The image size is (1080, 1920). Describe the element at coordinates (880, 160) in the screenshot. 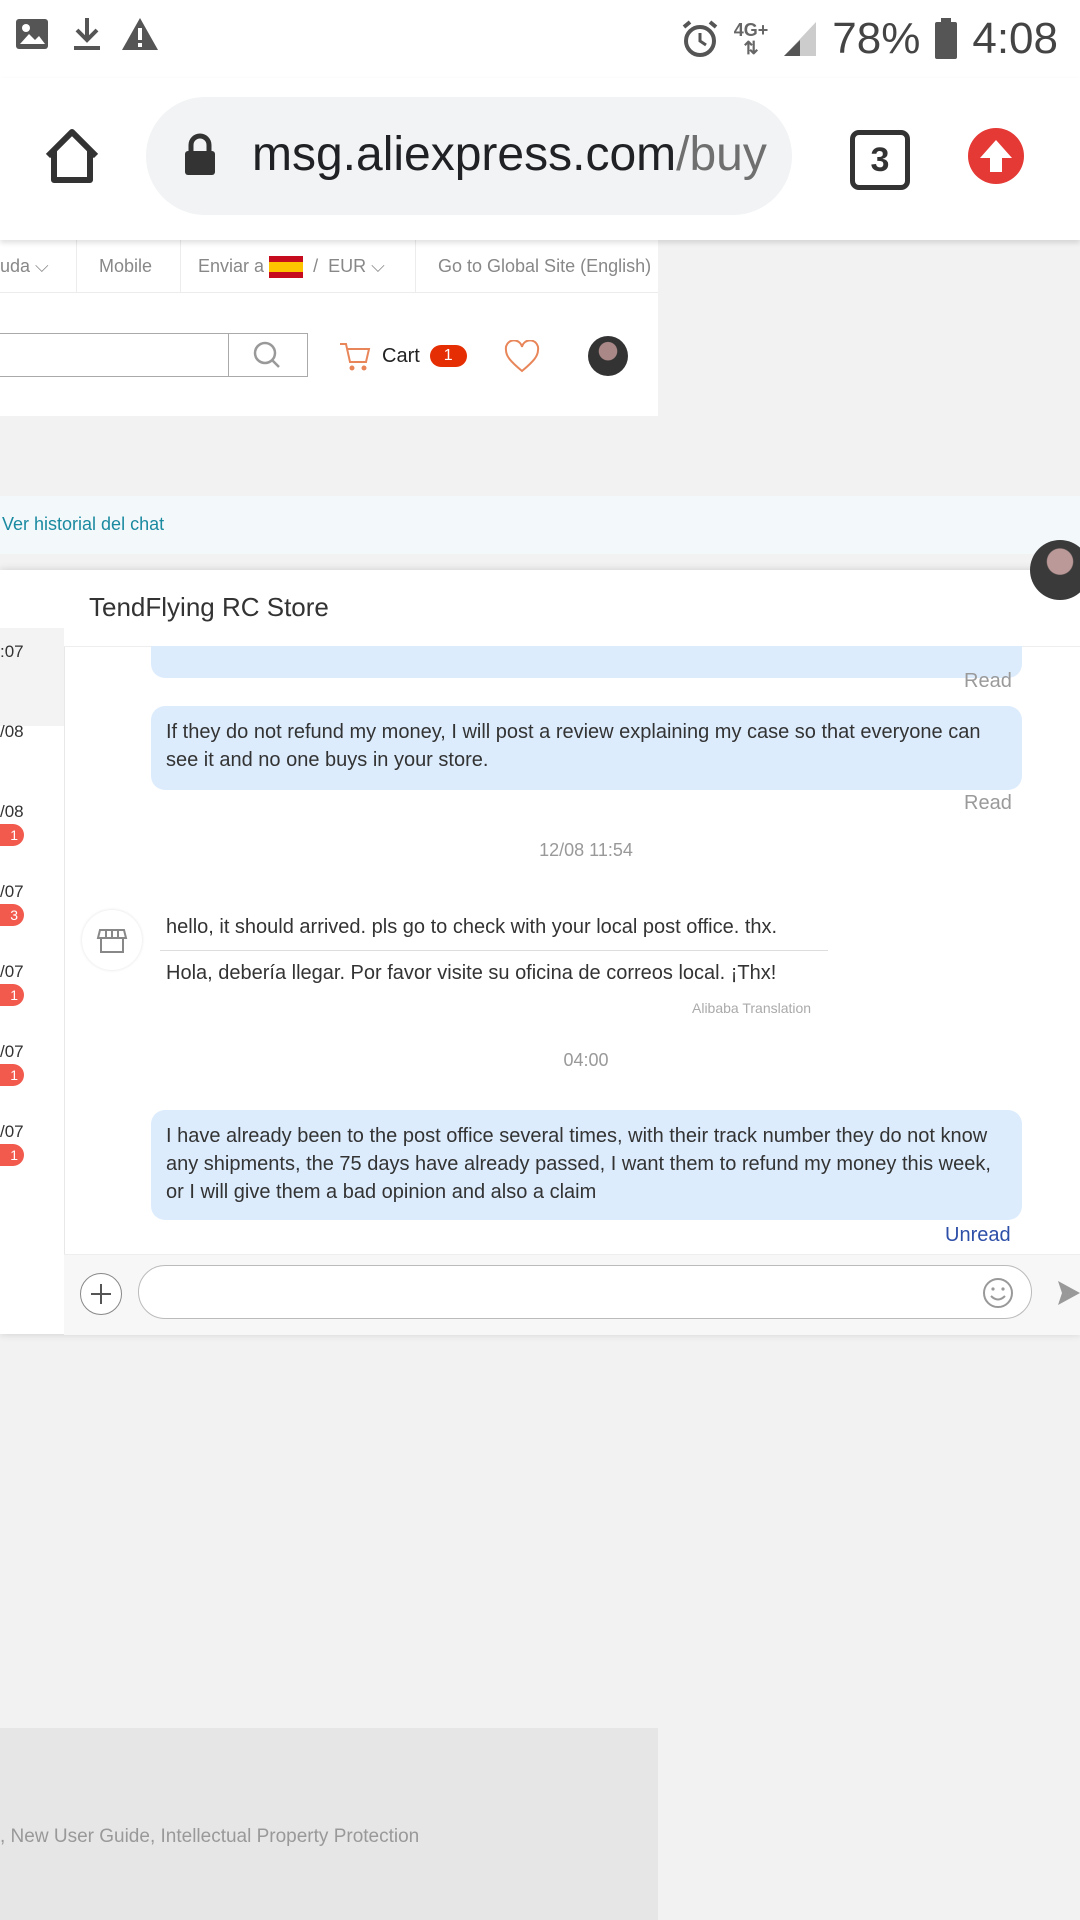

I see `tab-switcher-button: 3` at that location.